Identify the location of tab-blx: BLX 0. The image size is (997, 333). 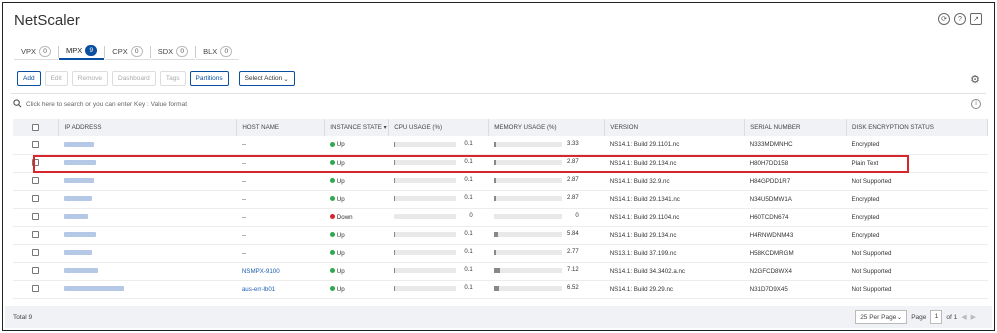
(218, 51).